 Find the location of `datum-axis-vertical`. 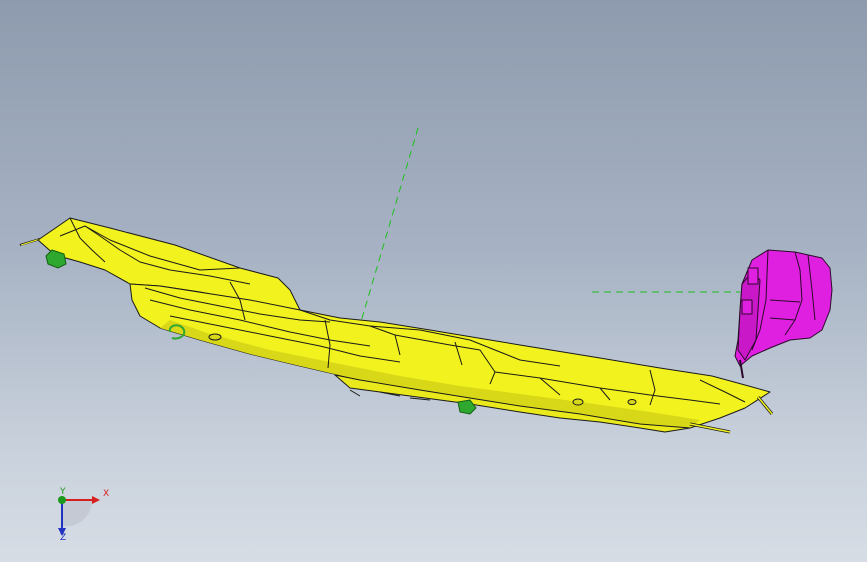

datum-axis-vertical is located at coordinates (389, 226).